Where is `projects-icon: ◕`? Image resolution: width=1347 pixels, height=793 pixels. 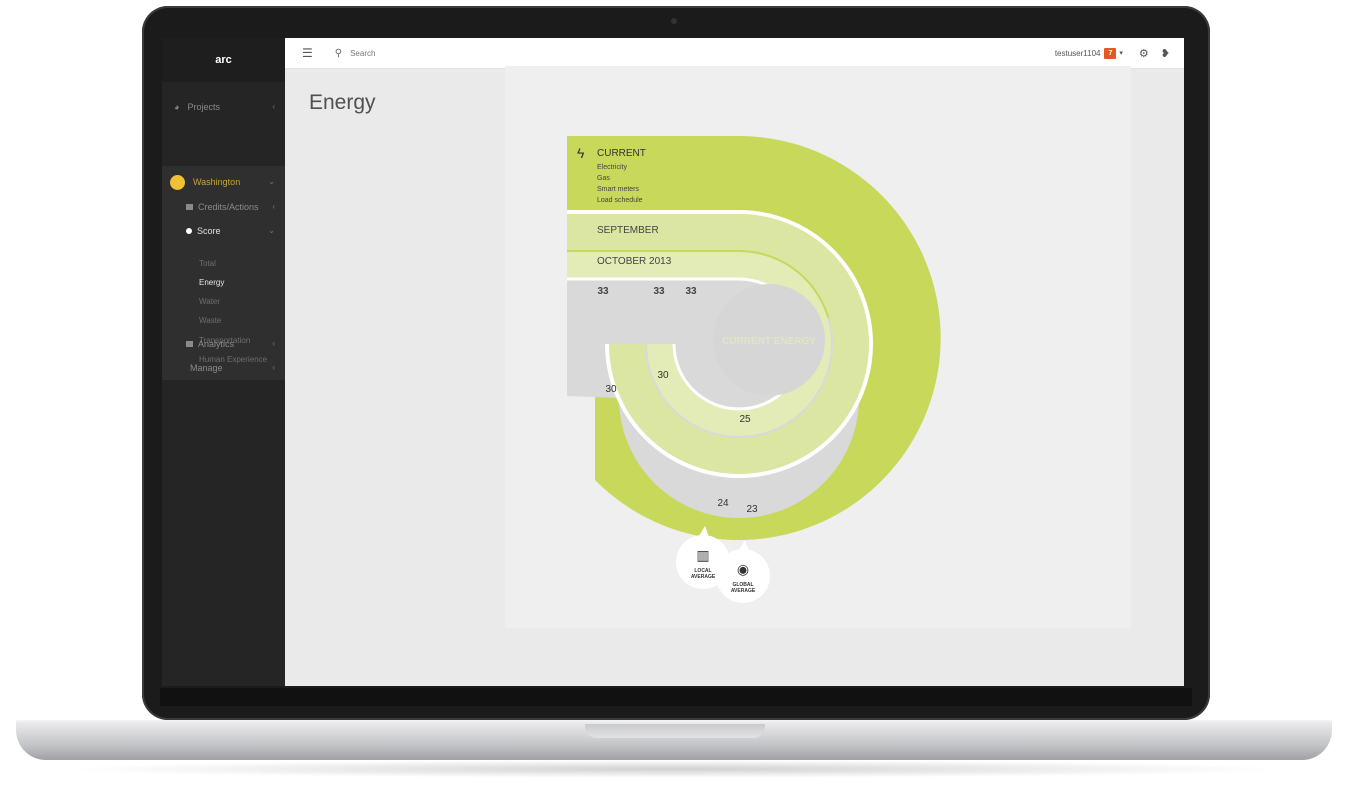
projects-icon: ◕ is located at coordinates (177, 107).